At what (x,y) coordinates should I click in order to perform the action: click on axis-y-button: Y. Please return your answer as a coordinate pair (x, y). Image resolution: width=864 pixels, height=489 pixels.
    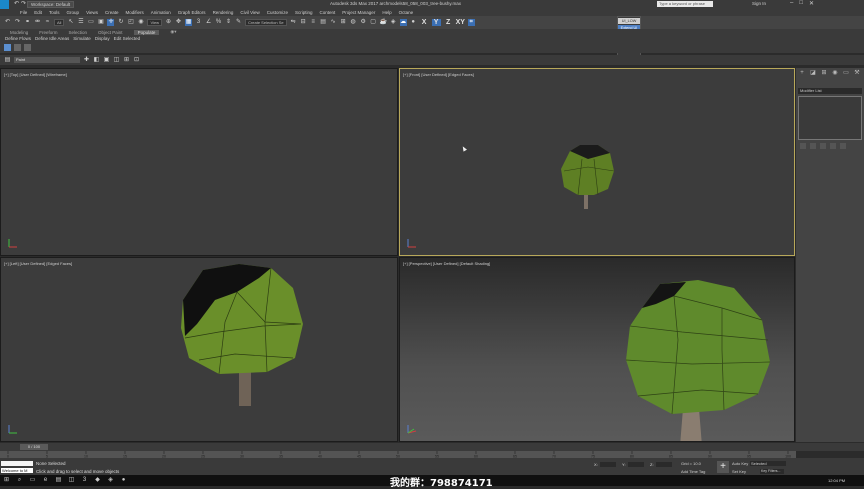
    Looking at the image, I should click on (436, 22).